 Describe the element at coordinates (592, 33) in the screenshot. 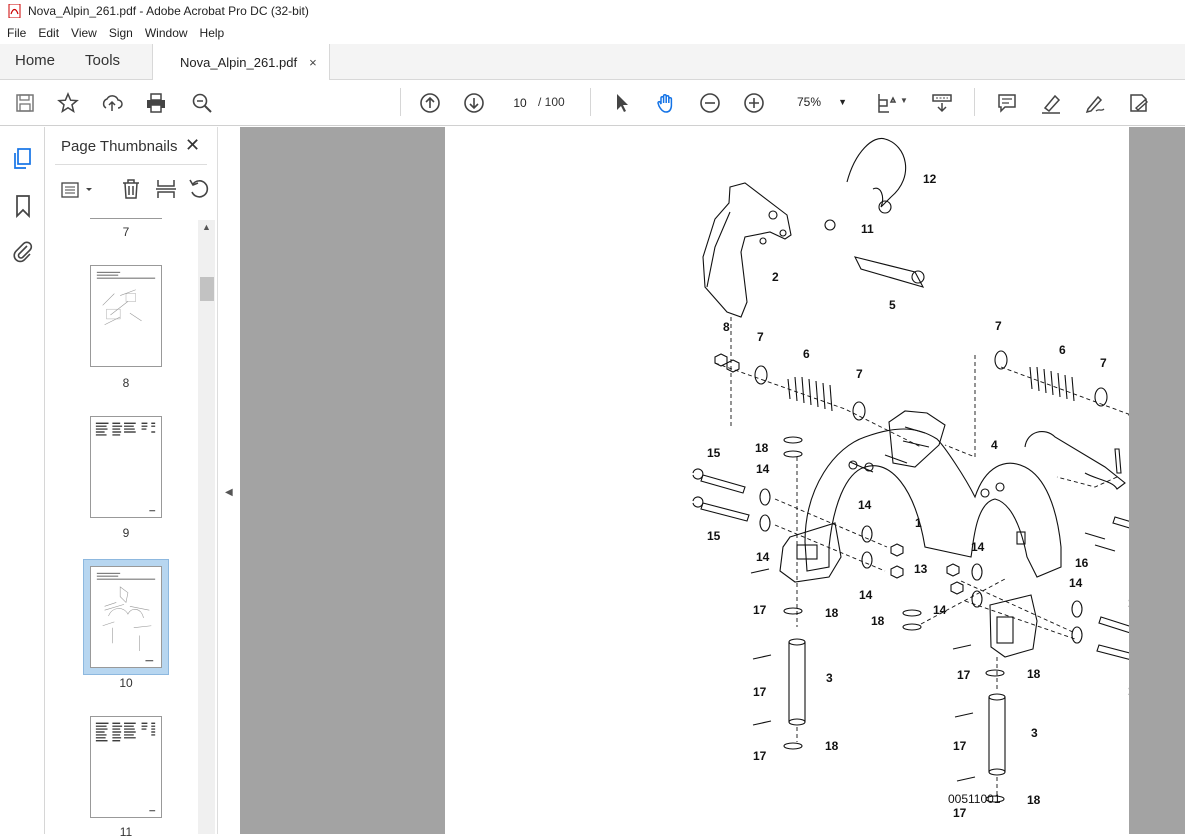

I see `menu-bar: File Edit View Sign Window Help` at that location.